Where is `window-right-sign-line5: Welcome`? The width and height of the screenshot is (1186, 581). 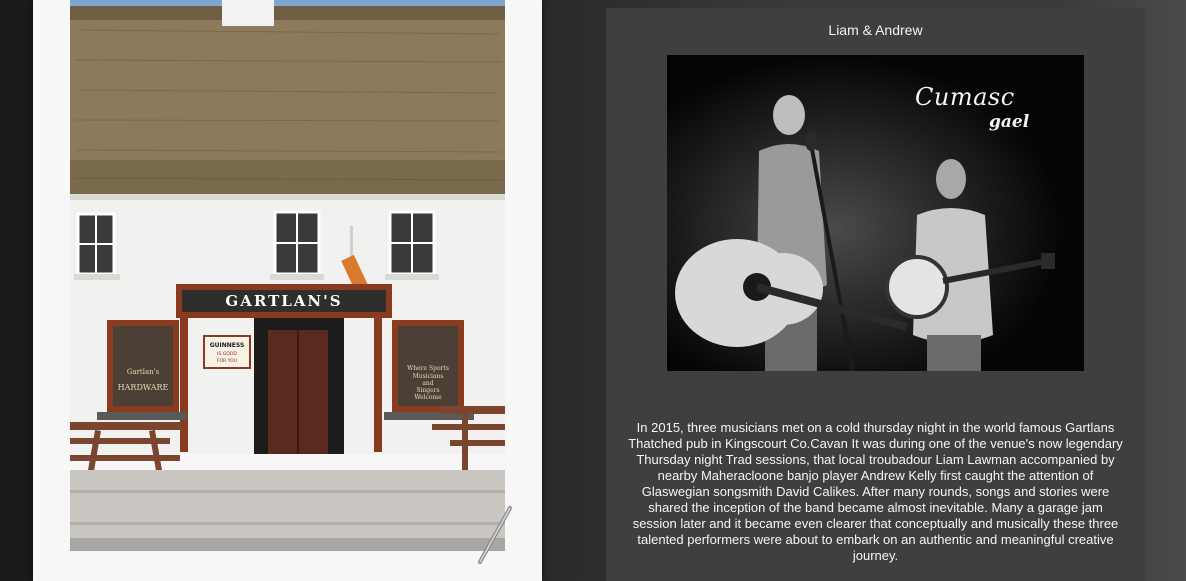
window-right-sign-line5: Welcome is located at coordinates (428, 397).